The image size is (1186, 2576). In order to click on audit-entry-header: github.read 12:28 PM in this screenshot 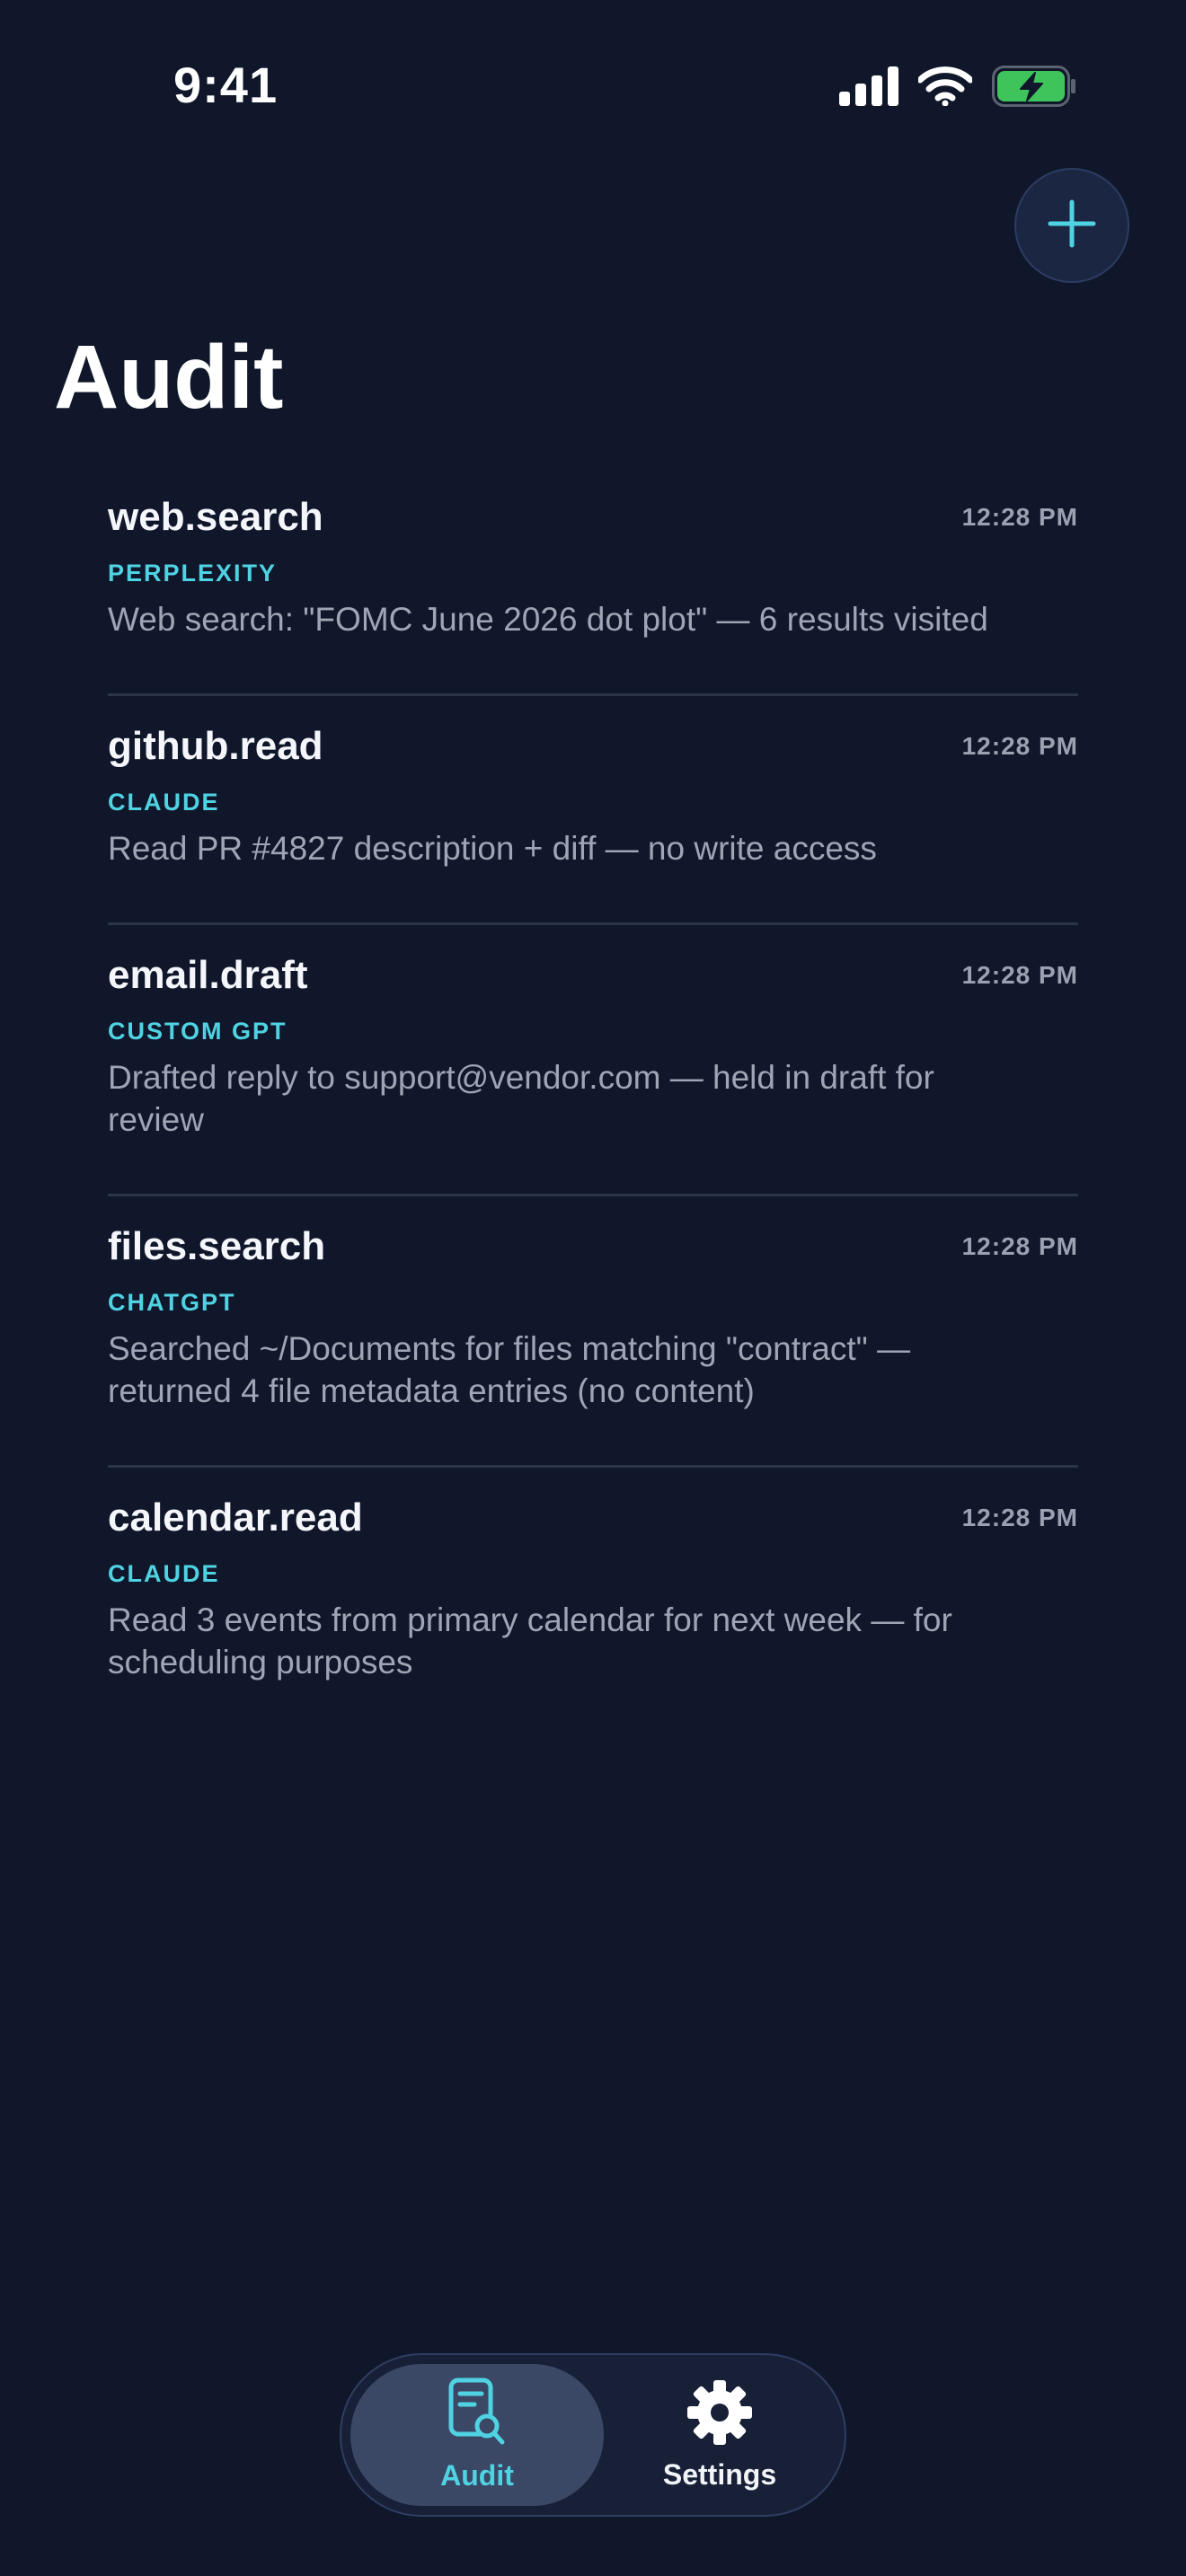, I will do `click(593, 746)`.